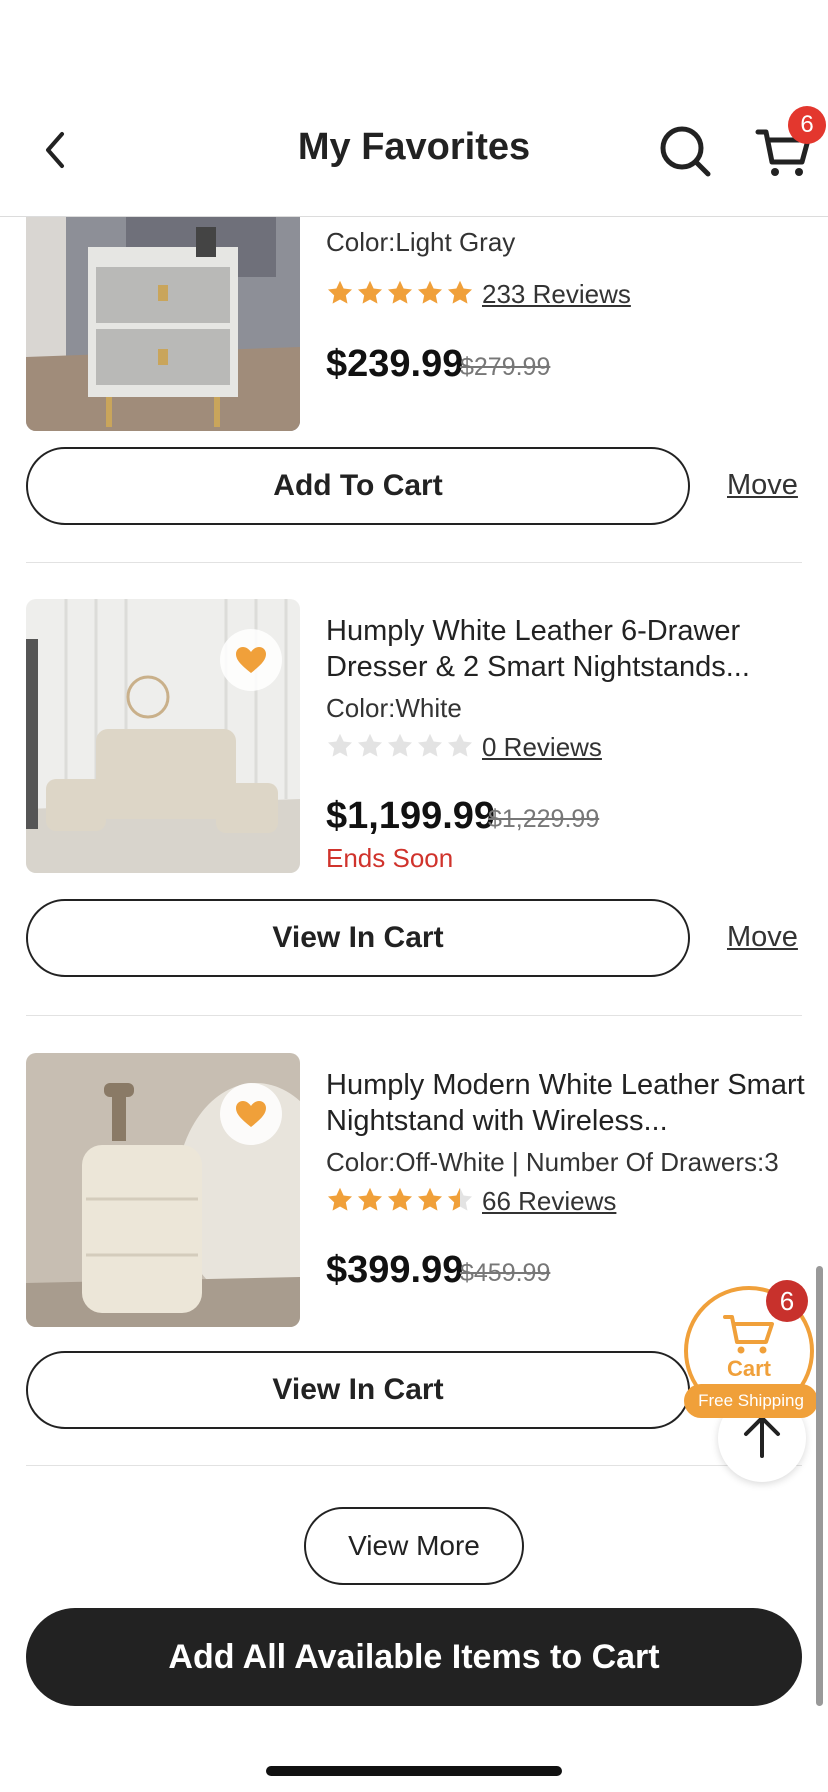 Image resolution: width=828 pixels, height=1792 pixels. What do you see at coordinates (762, 1437) in the screenshot?
I see `arrow-up-icon` at bounding box center [762, 1437].